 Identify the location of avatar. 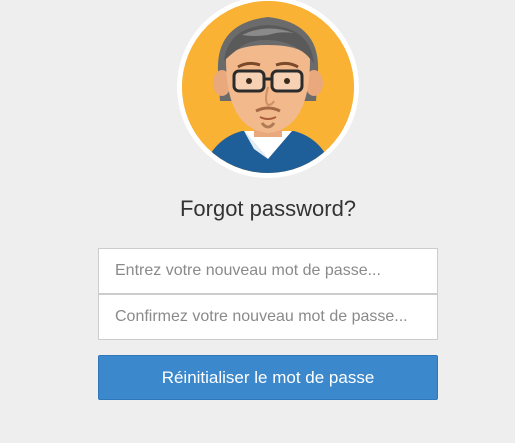
(268, 87).